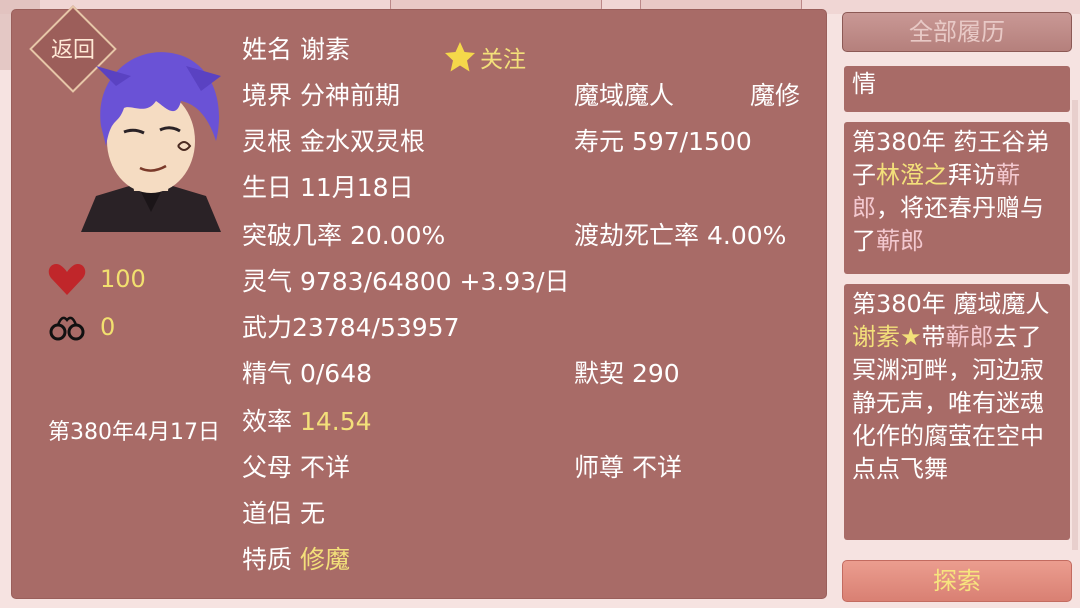 This screenshot has width=1080, height=608. I want to click on essence-label: 精气, so click(267, 373).